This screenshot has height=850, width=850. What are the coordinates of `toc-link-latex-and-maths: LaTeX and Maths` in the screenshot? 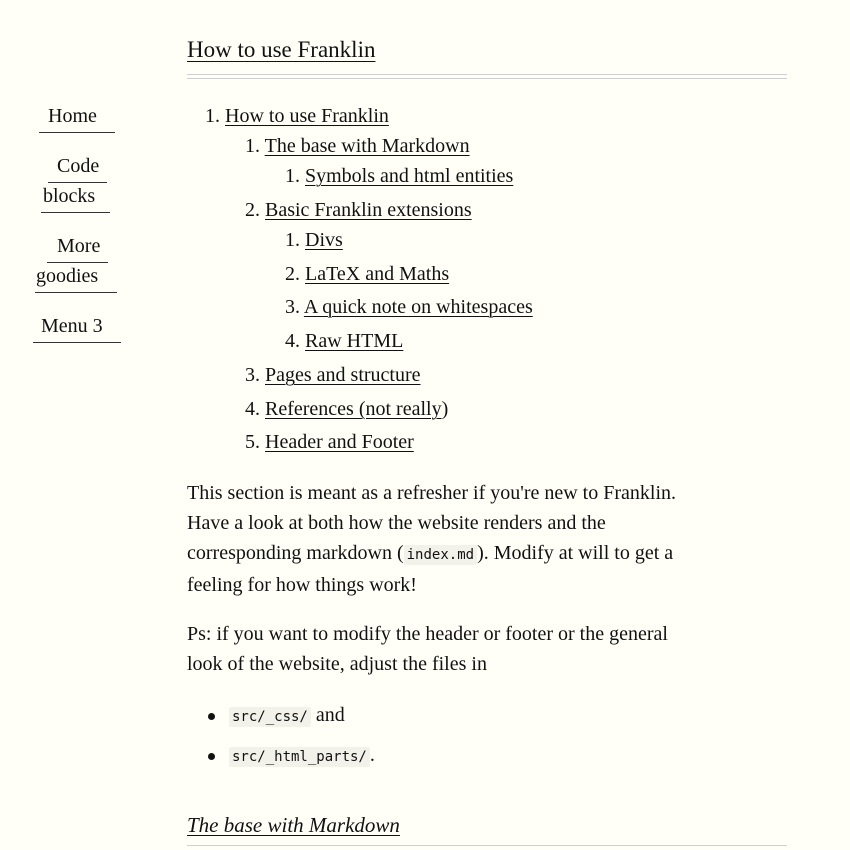 It's located at (377, 274).